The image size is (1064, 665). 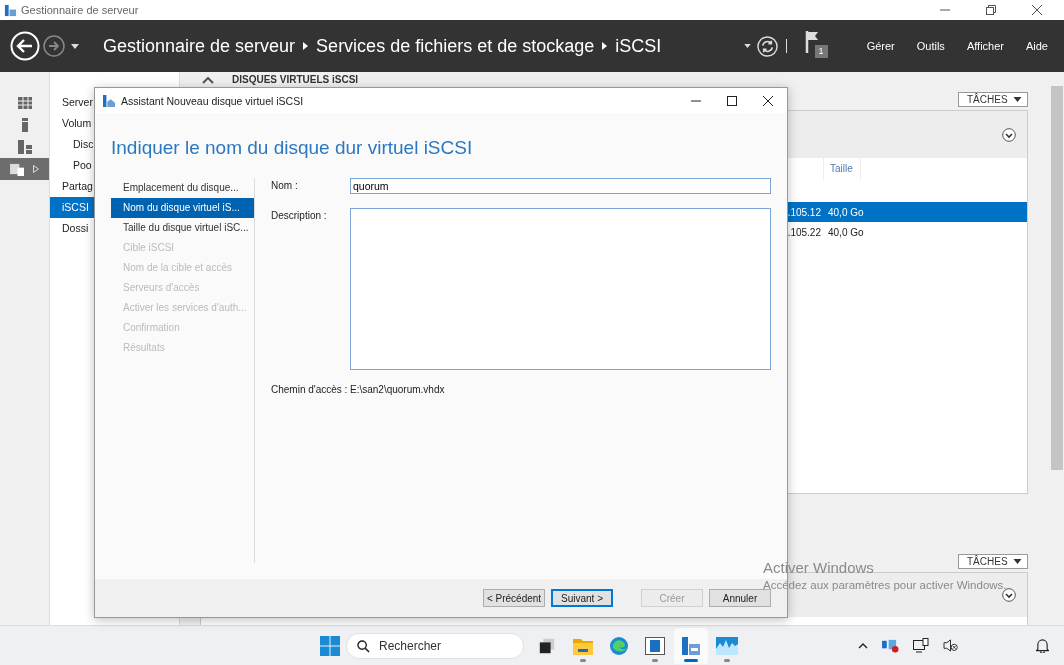 I want to click on start-icon, so click(x=330, y=645).